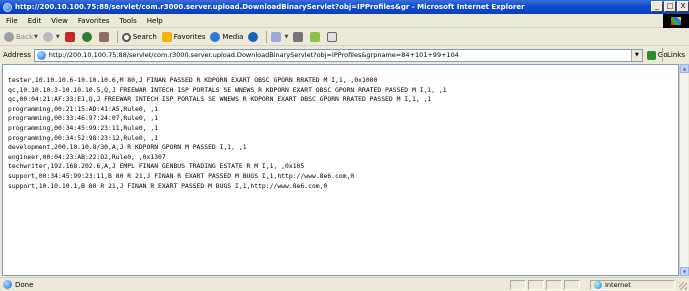 The width and height of the screenshot is (689, 291). What do you see at coordinates (58, 37) in the screenshot?
I see `forward-dropdown-icon: ▼` at bounding box center [58, 37].